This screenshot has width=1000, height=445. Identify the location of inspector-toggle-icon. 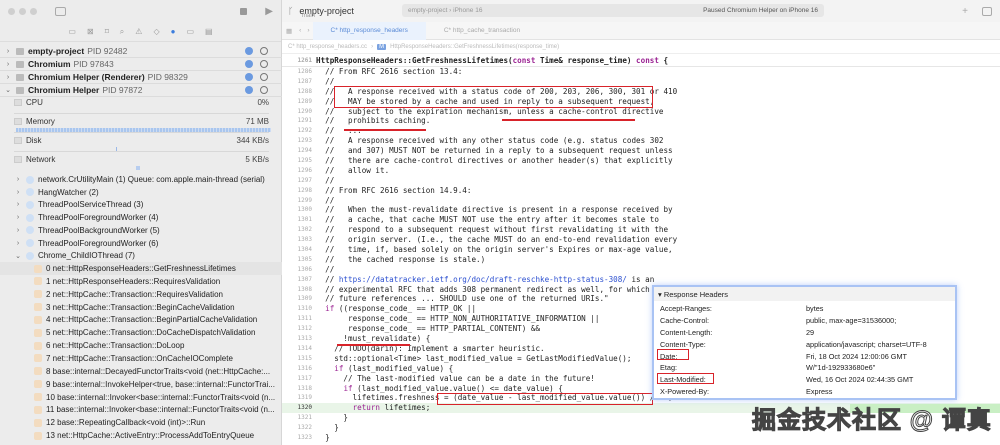
(987, 11).